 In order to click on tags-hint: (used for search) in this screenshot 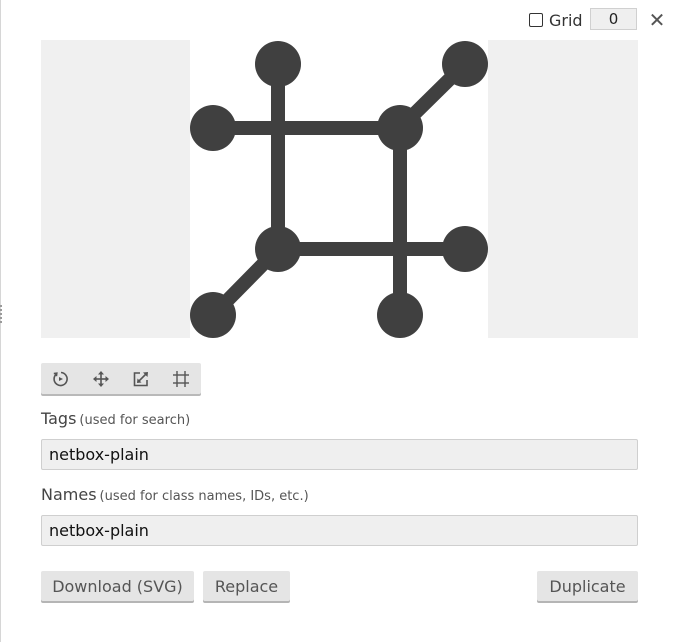, I will do `click(135, 420)`.